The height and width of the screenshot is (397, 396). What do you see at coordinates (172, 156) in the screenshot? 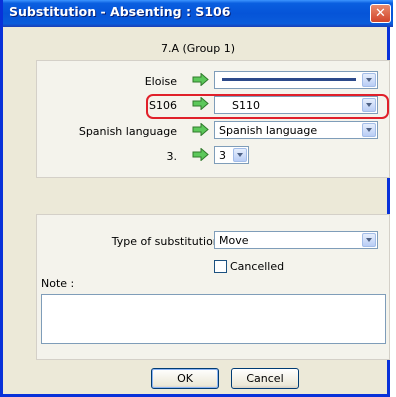
I see `period-label: 3.` at bounding box center [172, 156].